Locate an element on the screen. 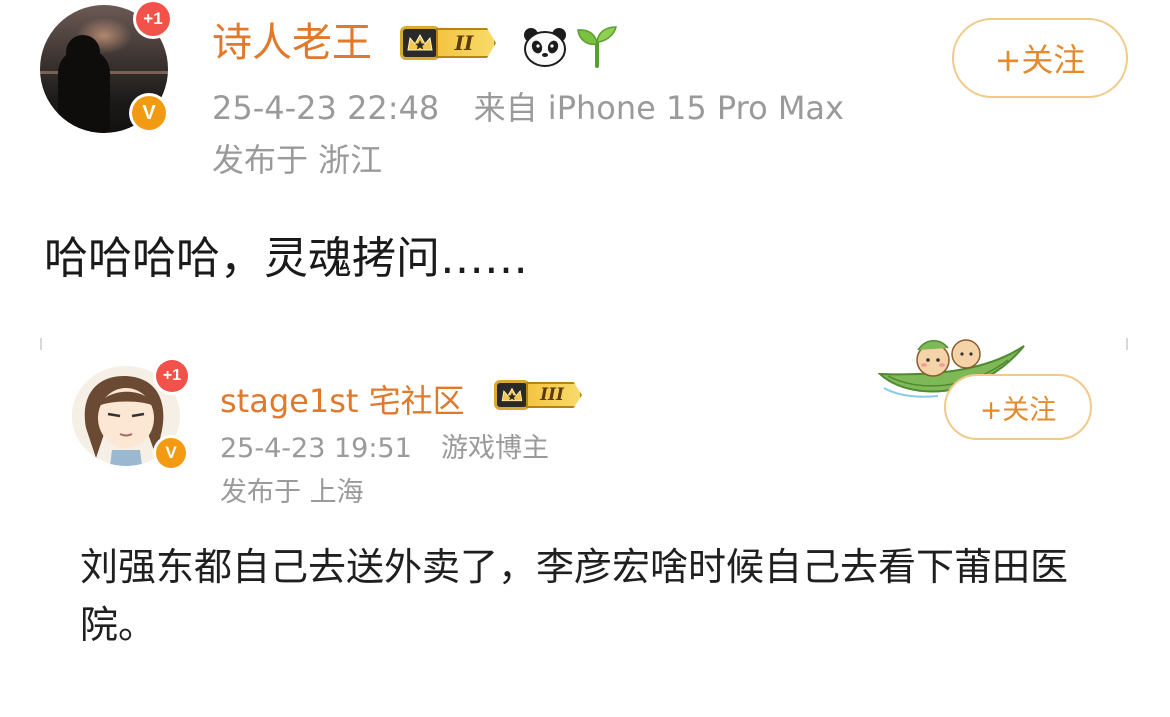 The image size is (1170, 717). card-corner-left is located at coordinates (41, 344).